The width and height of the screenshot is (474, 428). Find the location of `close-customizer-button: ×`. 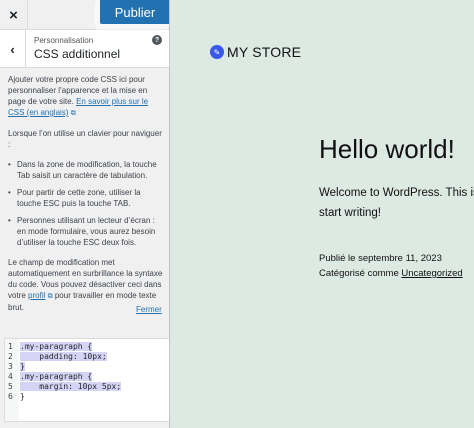

close-customizer-button: × is located at coordinates (14, 15).